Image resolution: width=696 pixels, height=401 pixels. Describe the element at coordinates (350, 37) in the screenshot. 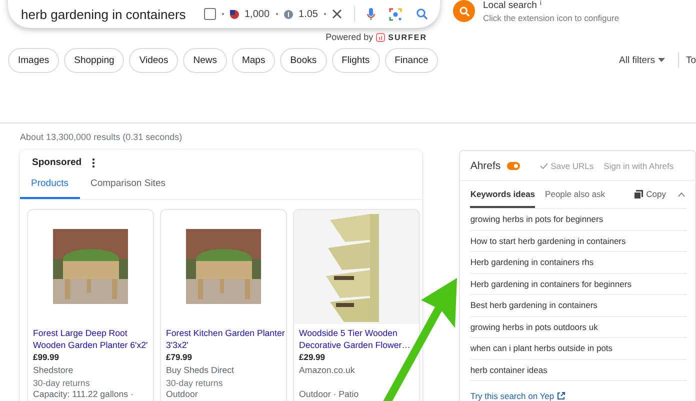

I see `powered-by-label: Powered by` at that location.